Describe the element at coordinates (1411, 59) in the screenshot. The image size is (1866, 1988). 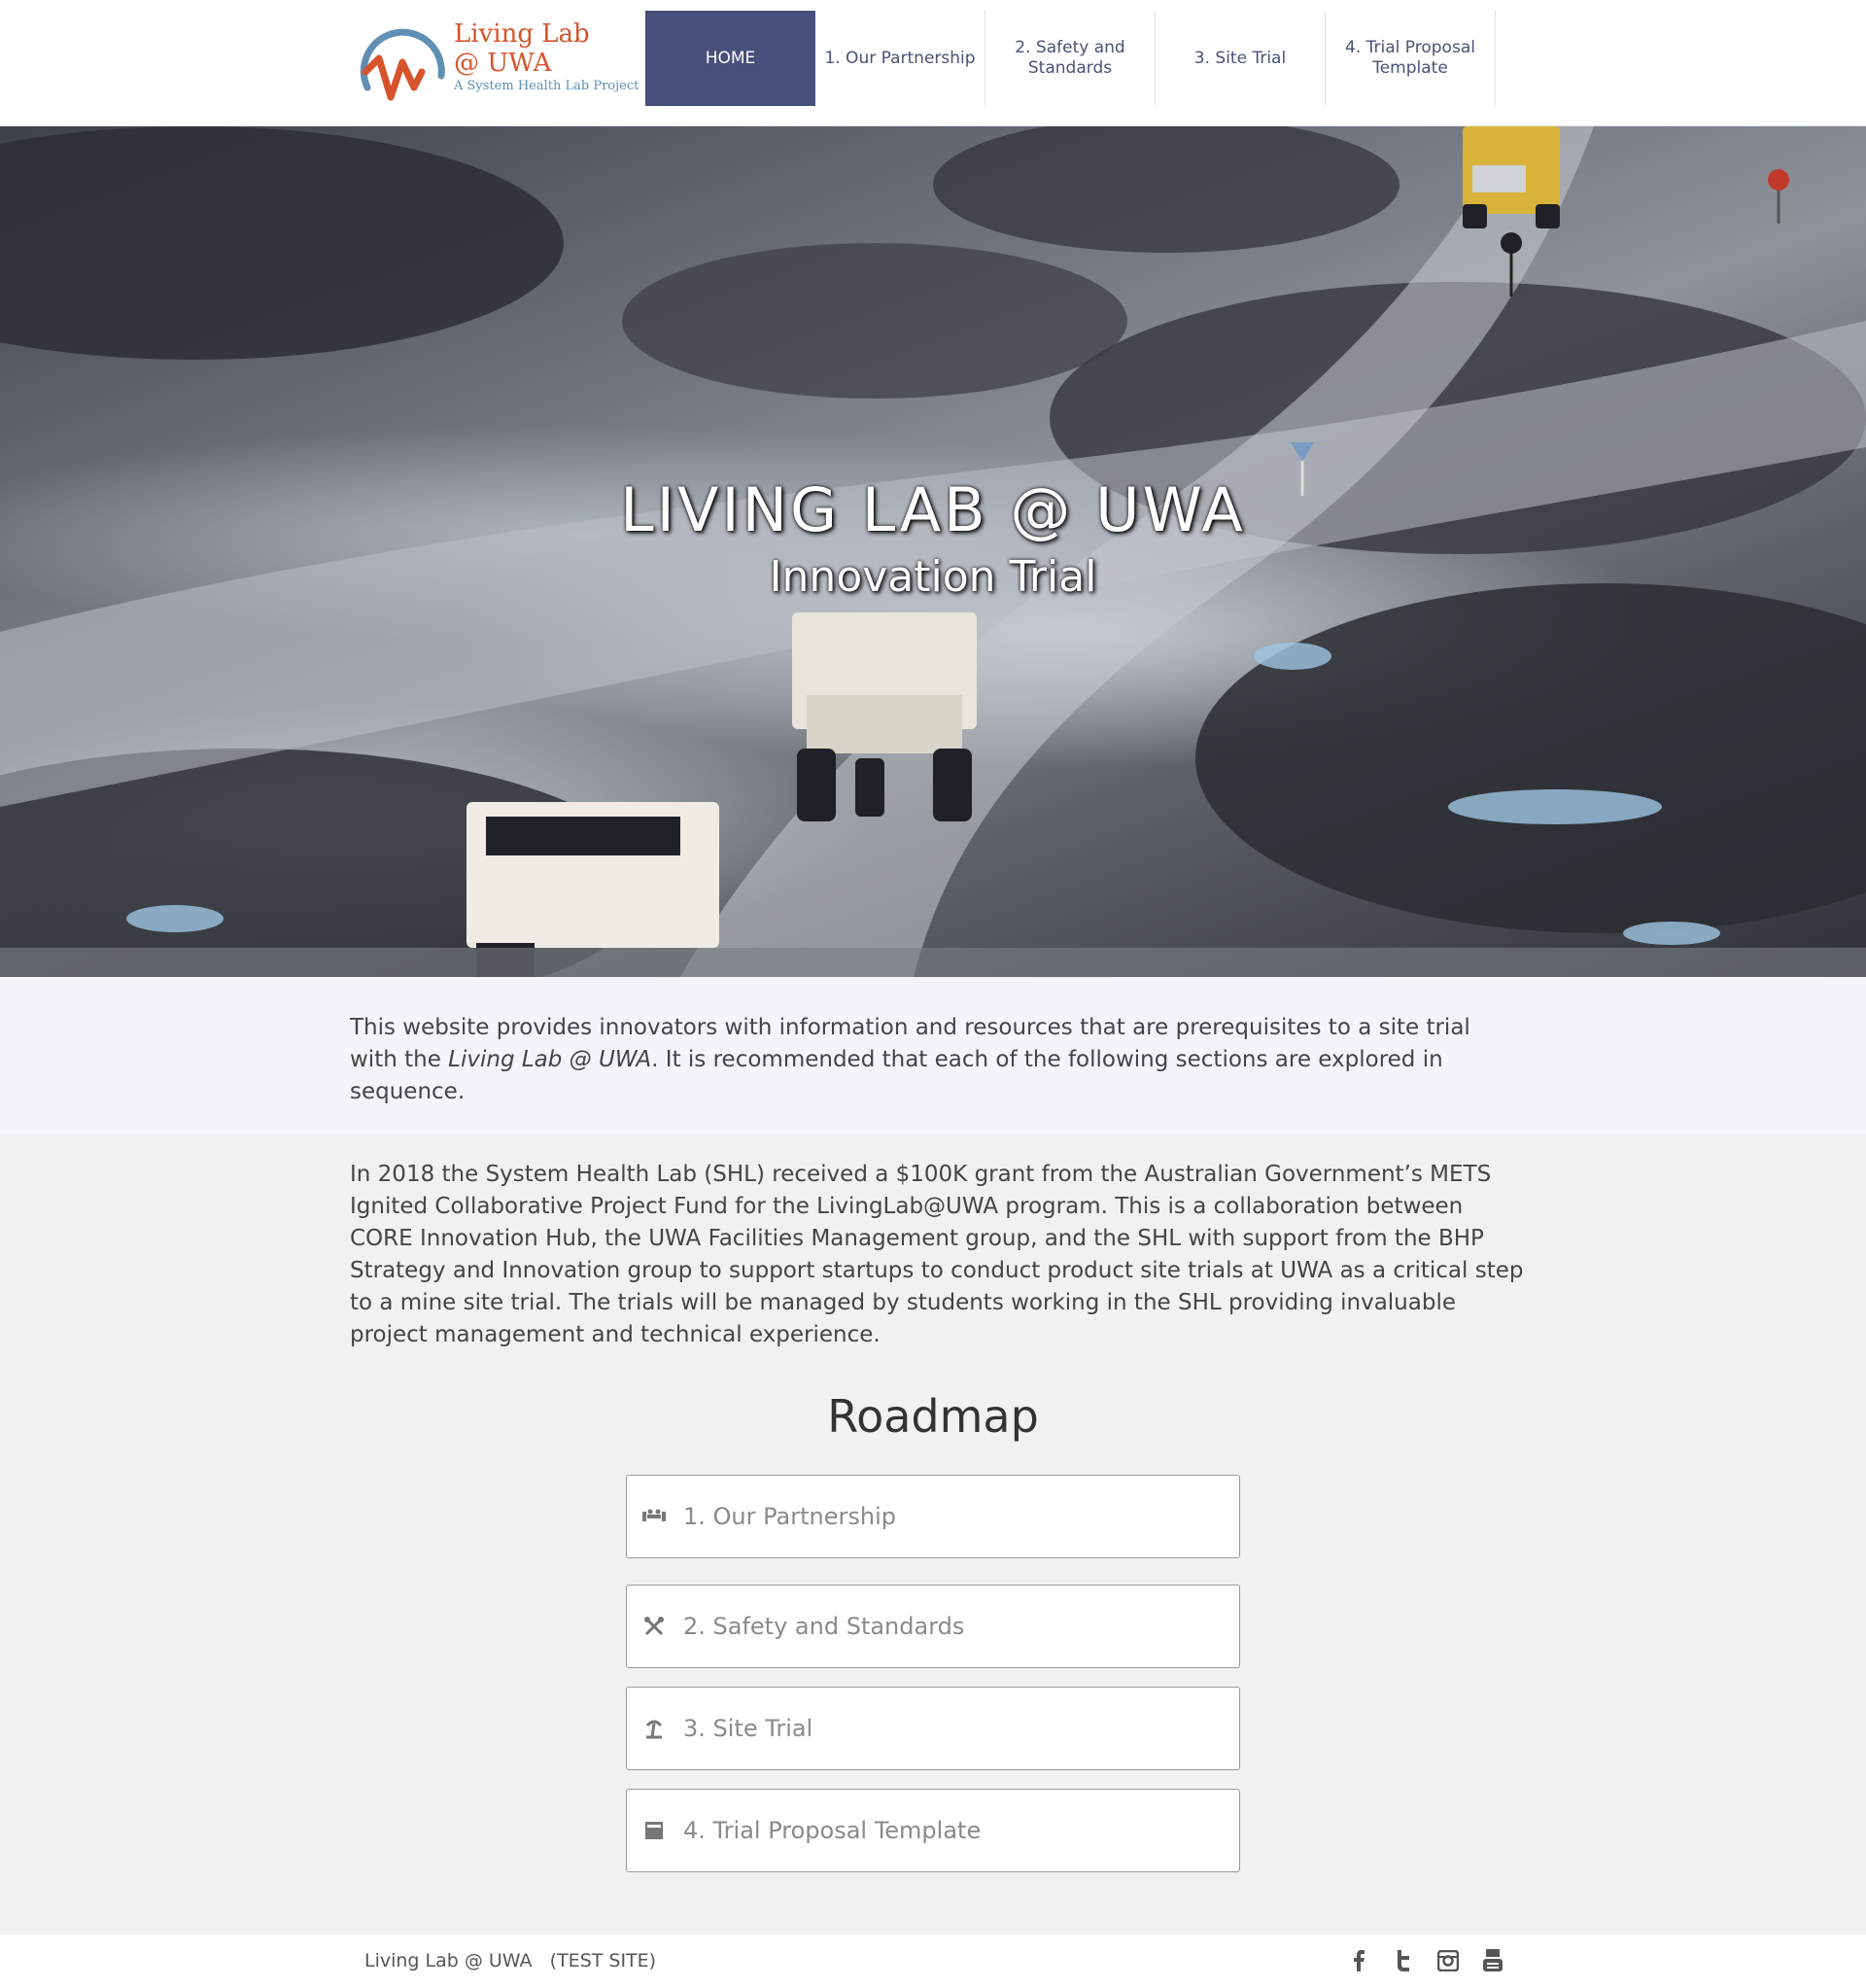
I see `nav-trial-proposal-template: 4. Trial Proposal Template` at that location.